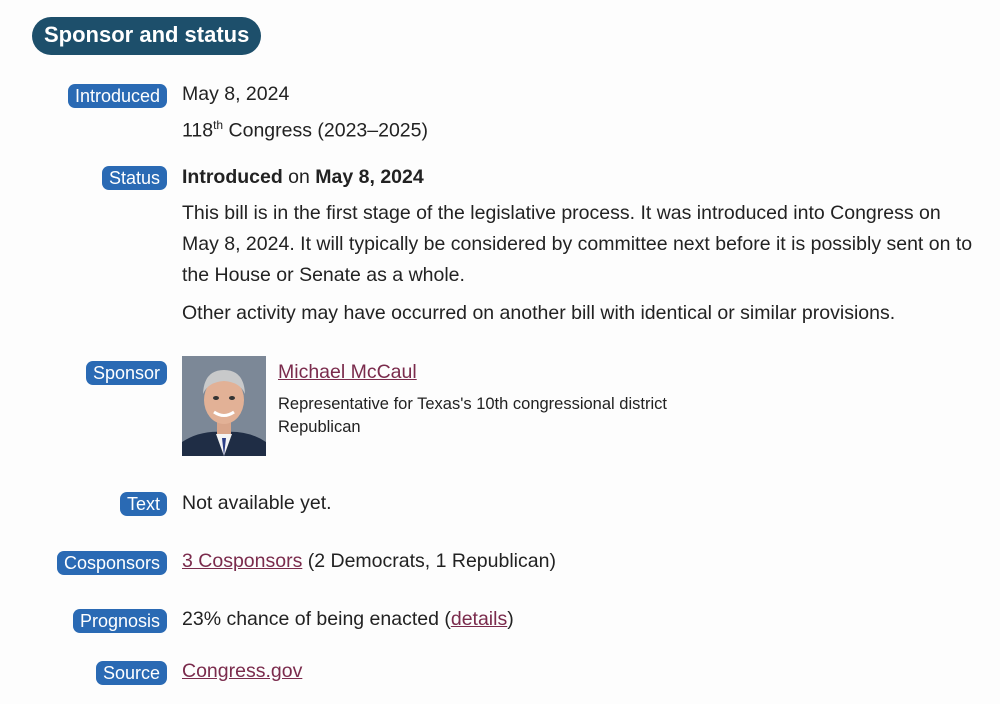 The width and height of the screenshot is (1000, 704). Describe the element at coordinates (242, 561) in the screenshot. I see `cosponsors-link: 3 Cosponsors` at that location.